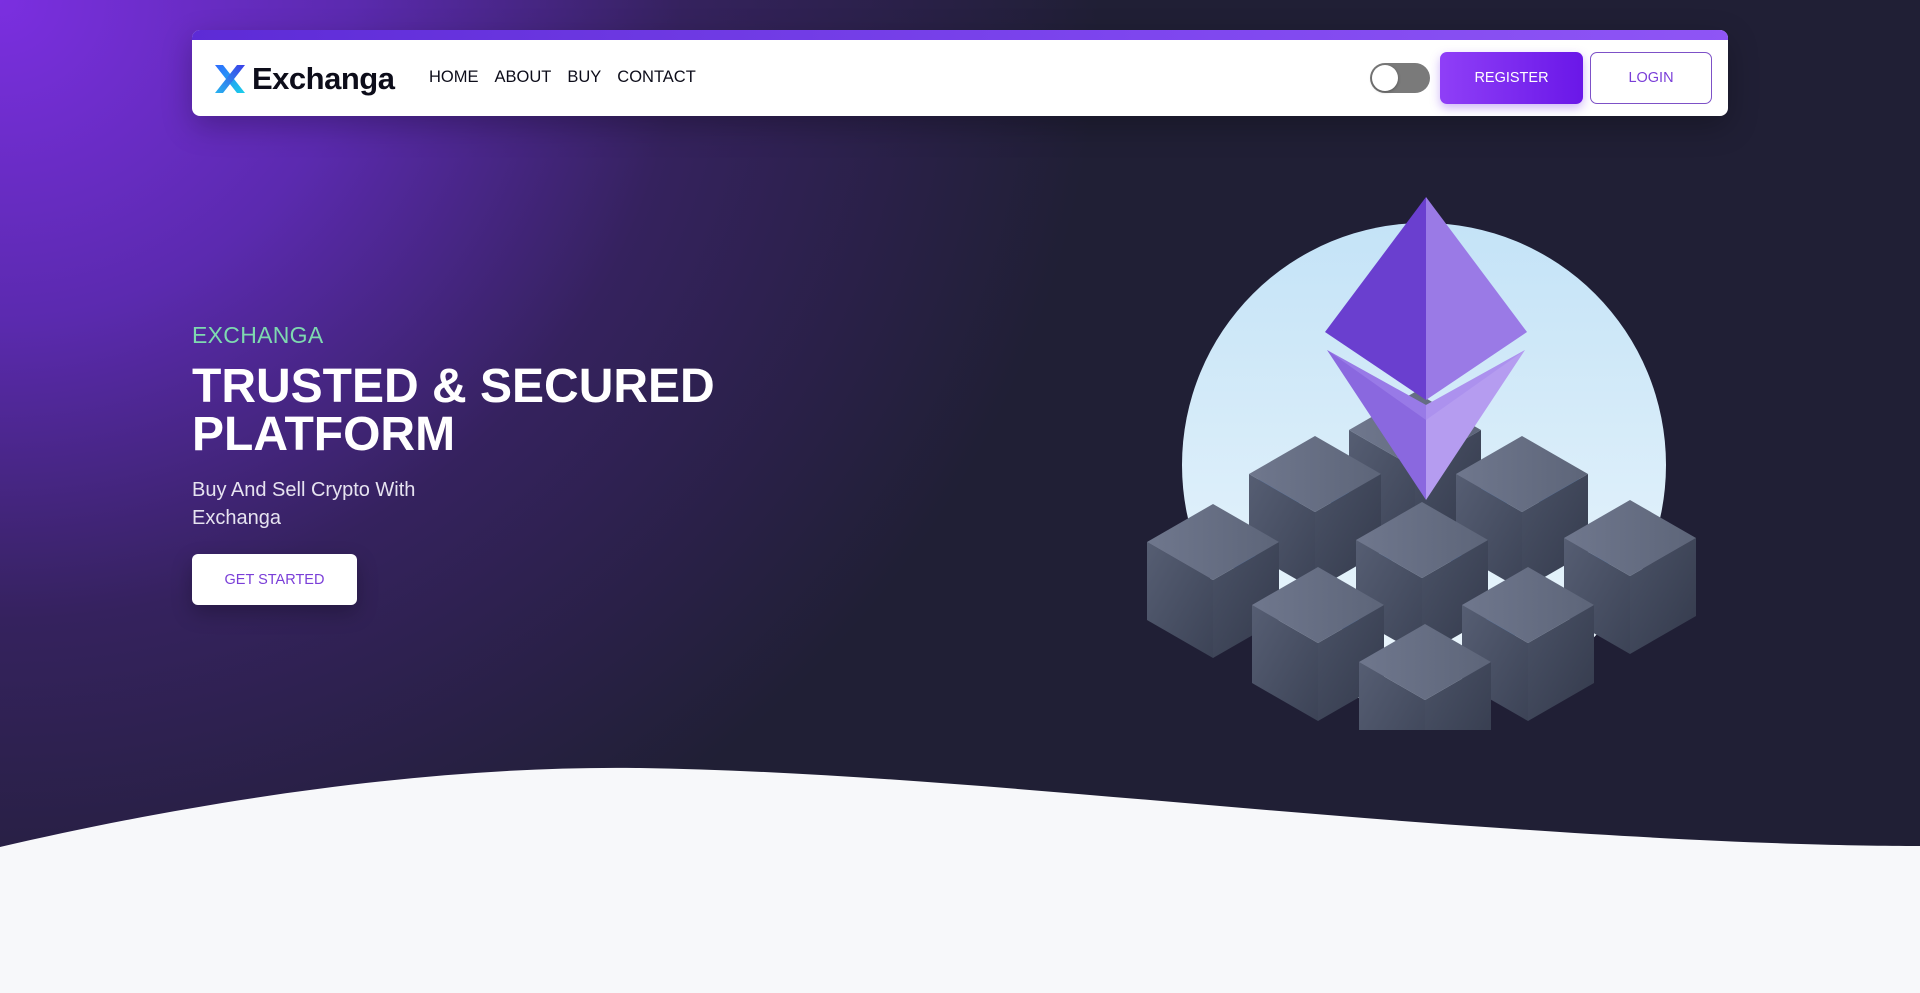 This screenshot has width=1920, height=993. What do you see at coordinates (453, 410) in the screenshot?
I see `hero-title: TRUSTED & SECURED PLATFORM` at bounding box center [453, 410].